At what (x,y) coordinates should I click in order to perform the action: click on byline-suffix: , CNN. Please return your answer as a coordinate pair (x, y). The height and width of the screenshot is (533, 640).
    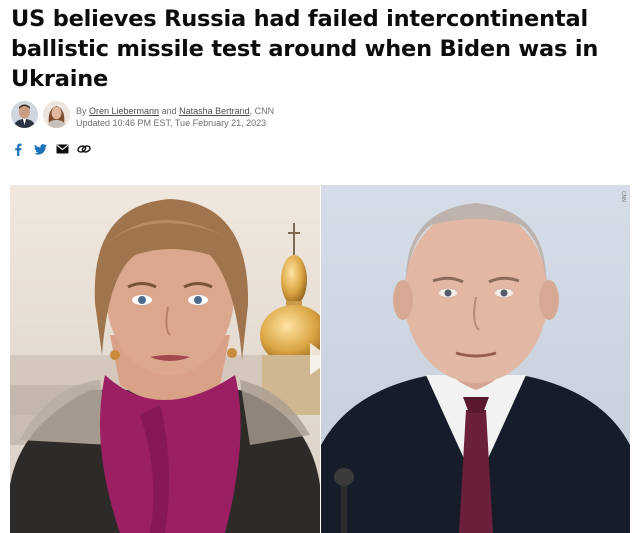
    Looking at the image, I should click on (262, 111).